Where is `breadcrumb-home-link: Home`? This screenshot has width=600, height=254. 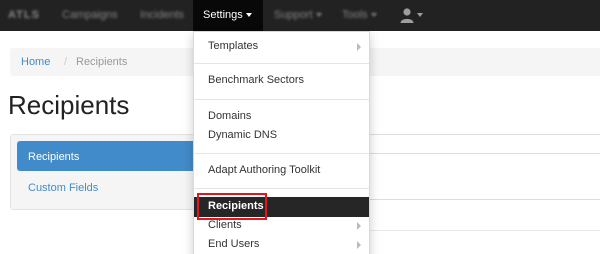 breadcrumb-home-link: Home is located at coordinates (35, 62).